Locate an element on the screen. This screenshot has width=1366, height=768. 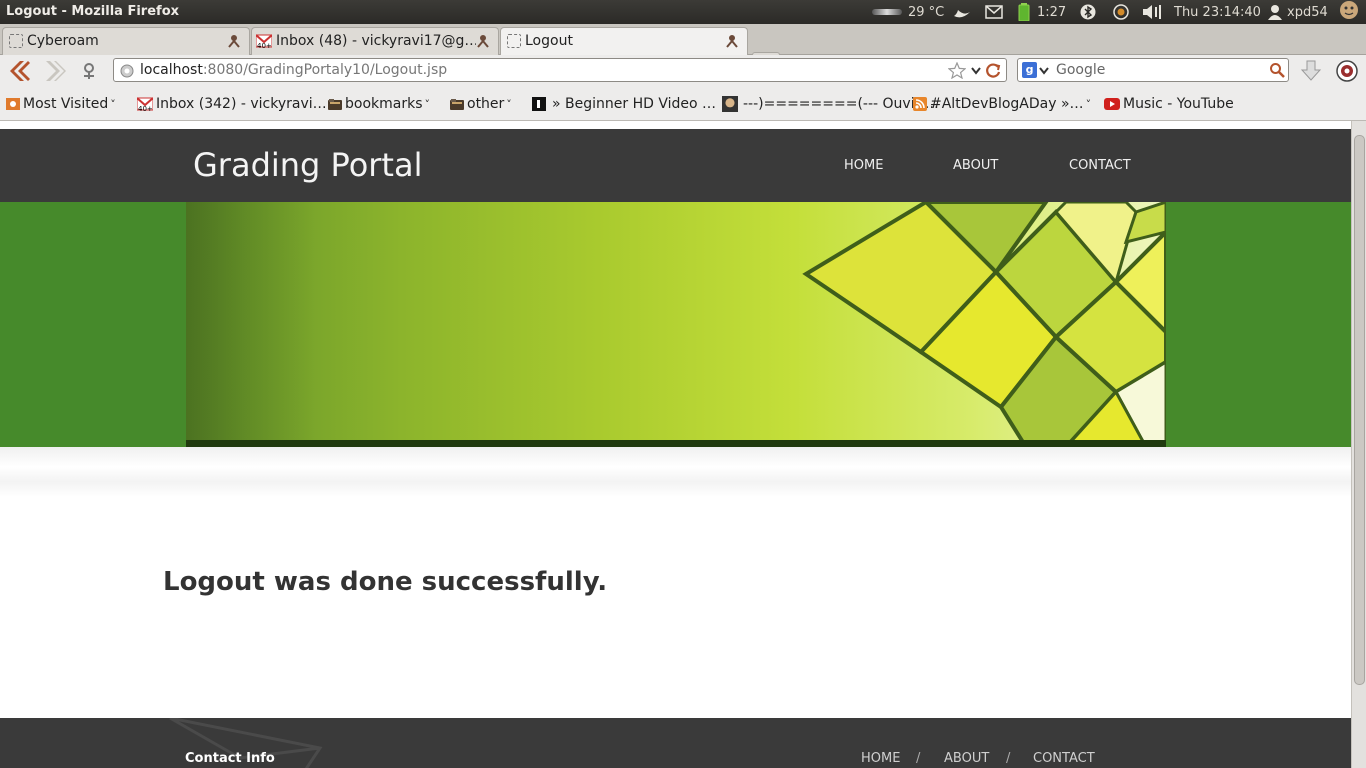
moon-icon is located at coordinates (962, 12).